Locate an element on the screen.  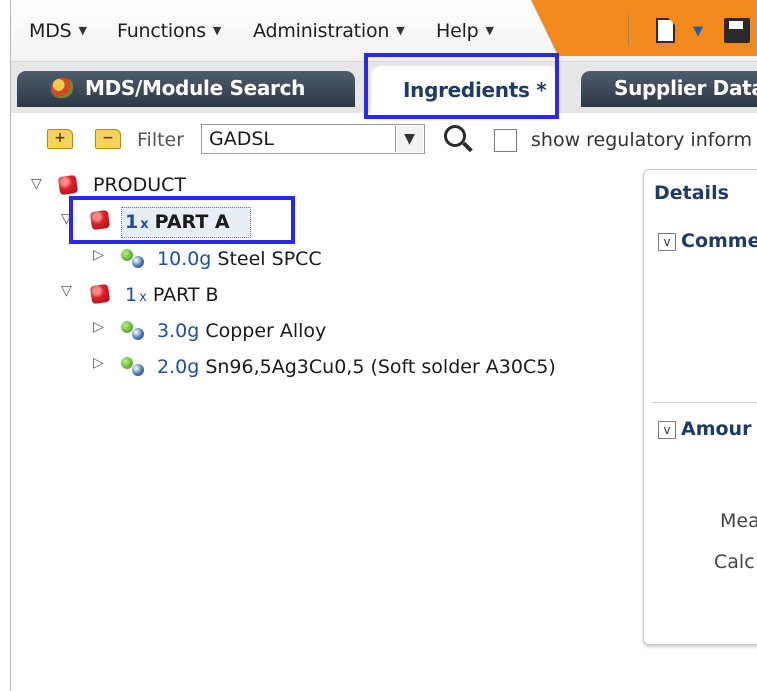
save-icon is located at coordinates (737, 30).